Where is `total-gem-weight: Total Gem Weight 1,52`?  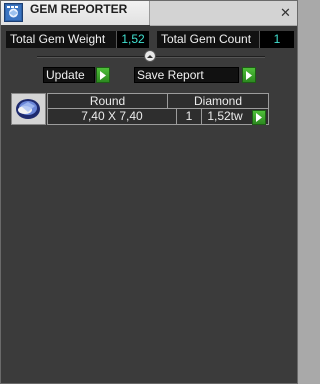
total-gem-weight: Total Gem Weight 1,52 is located at coordinates (77, 39).